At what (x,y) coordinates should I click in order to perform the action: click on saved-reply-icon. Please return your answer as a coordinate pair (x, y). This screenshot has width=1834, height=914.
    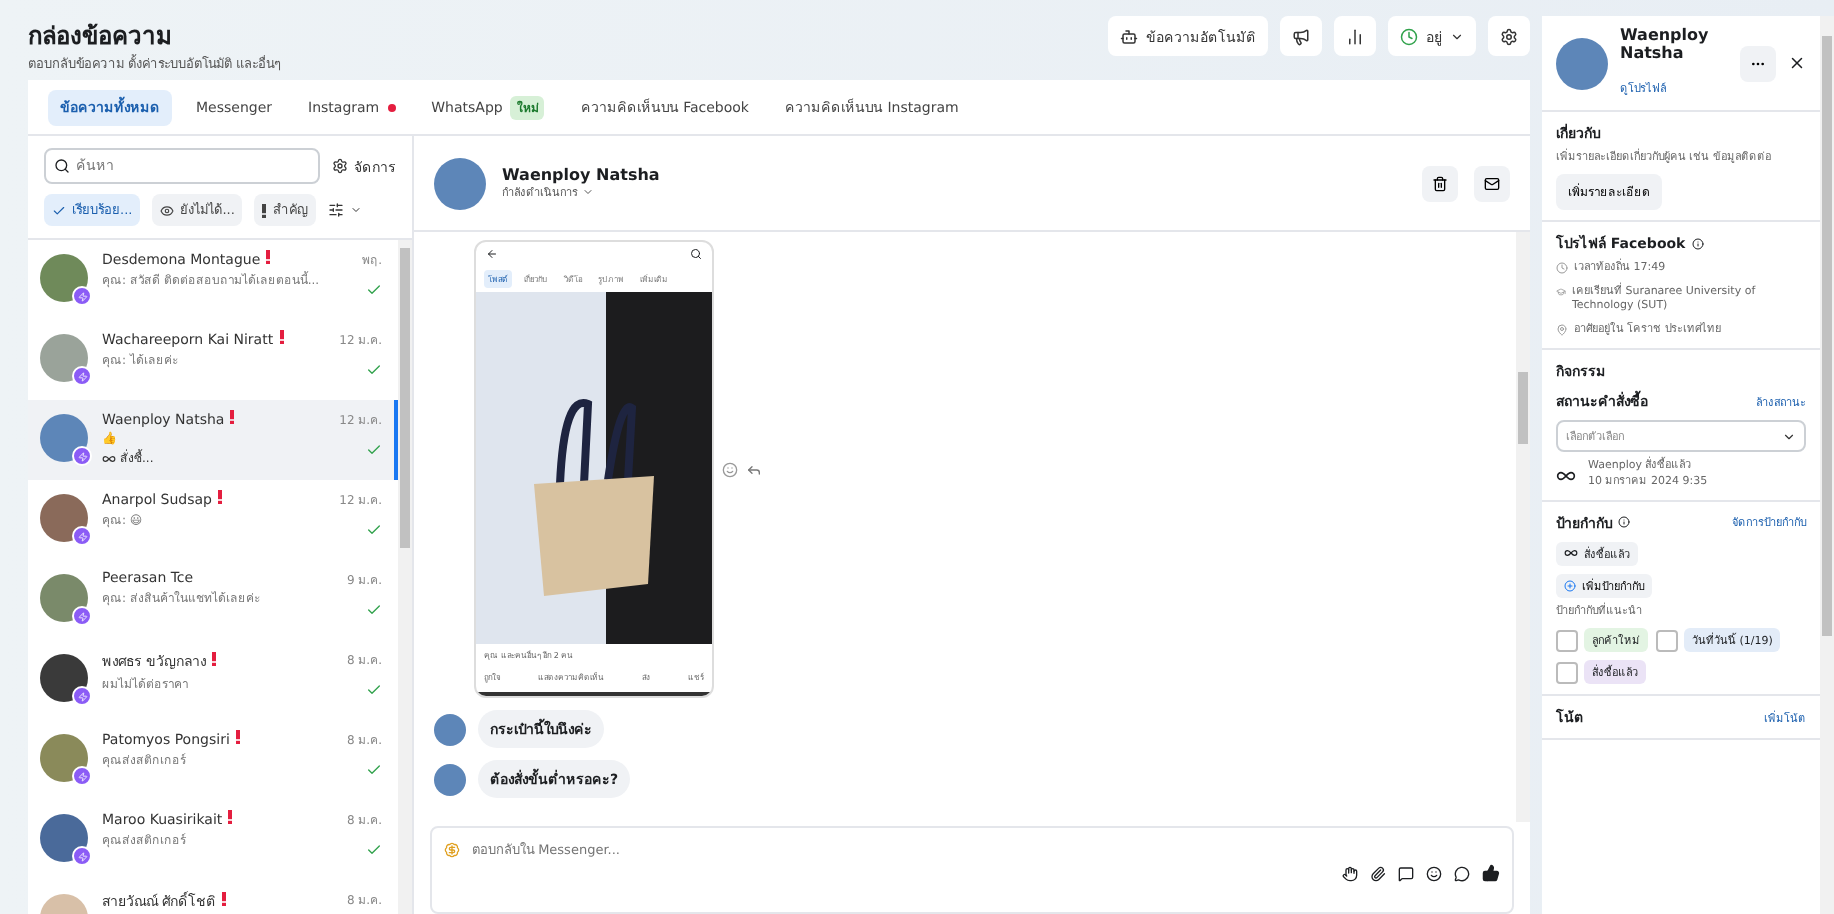
    Looking at the image, I should click on (1406, 873).